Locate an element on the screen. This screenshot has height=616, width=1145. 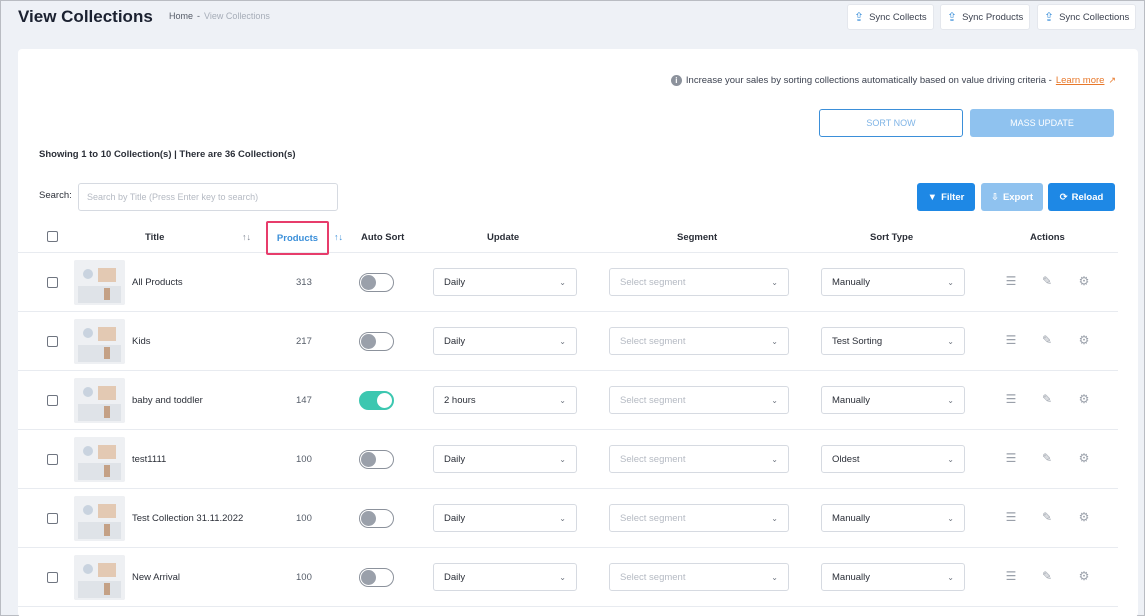
filter-button: ▼ Filter is located at coordinates (946, 197).